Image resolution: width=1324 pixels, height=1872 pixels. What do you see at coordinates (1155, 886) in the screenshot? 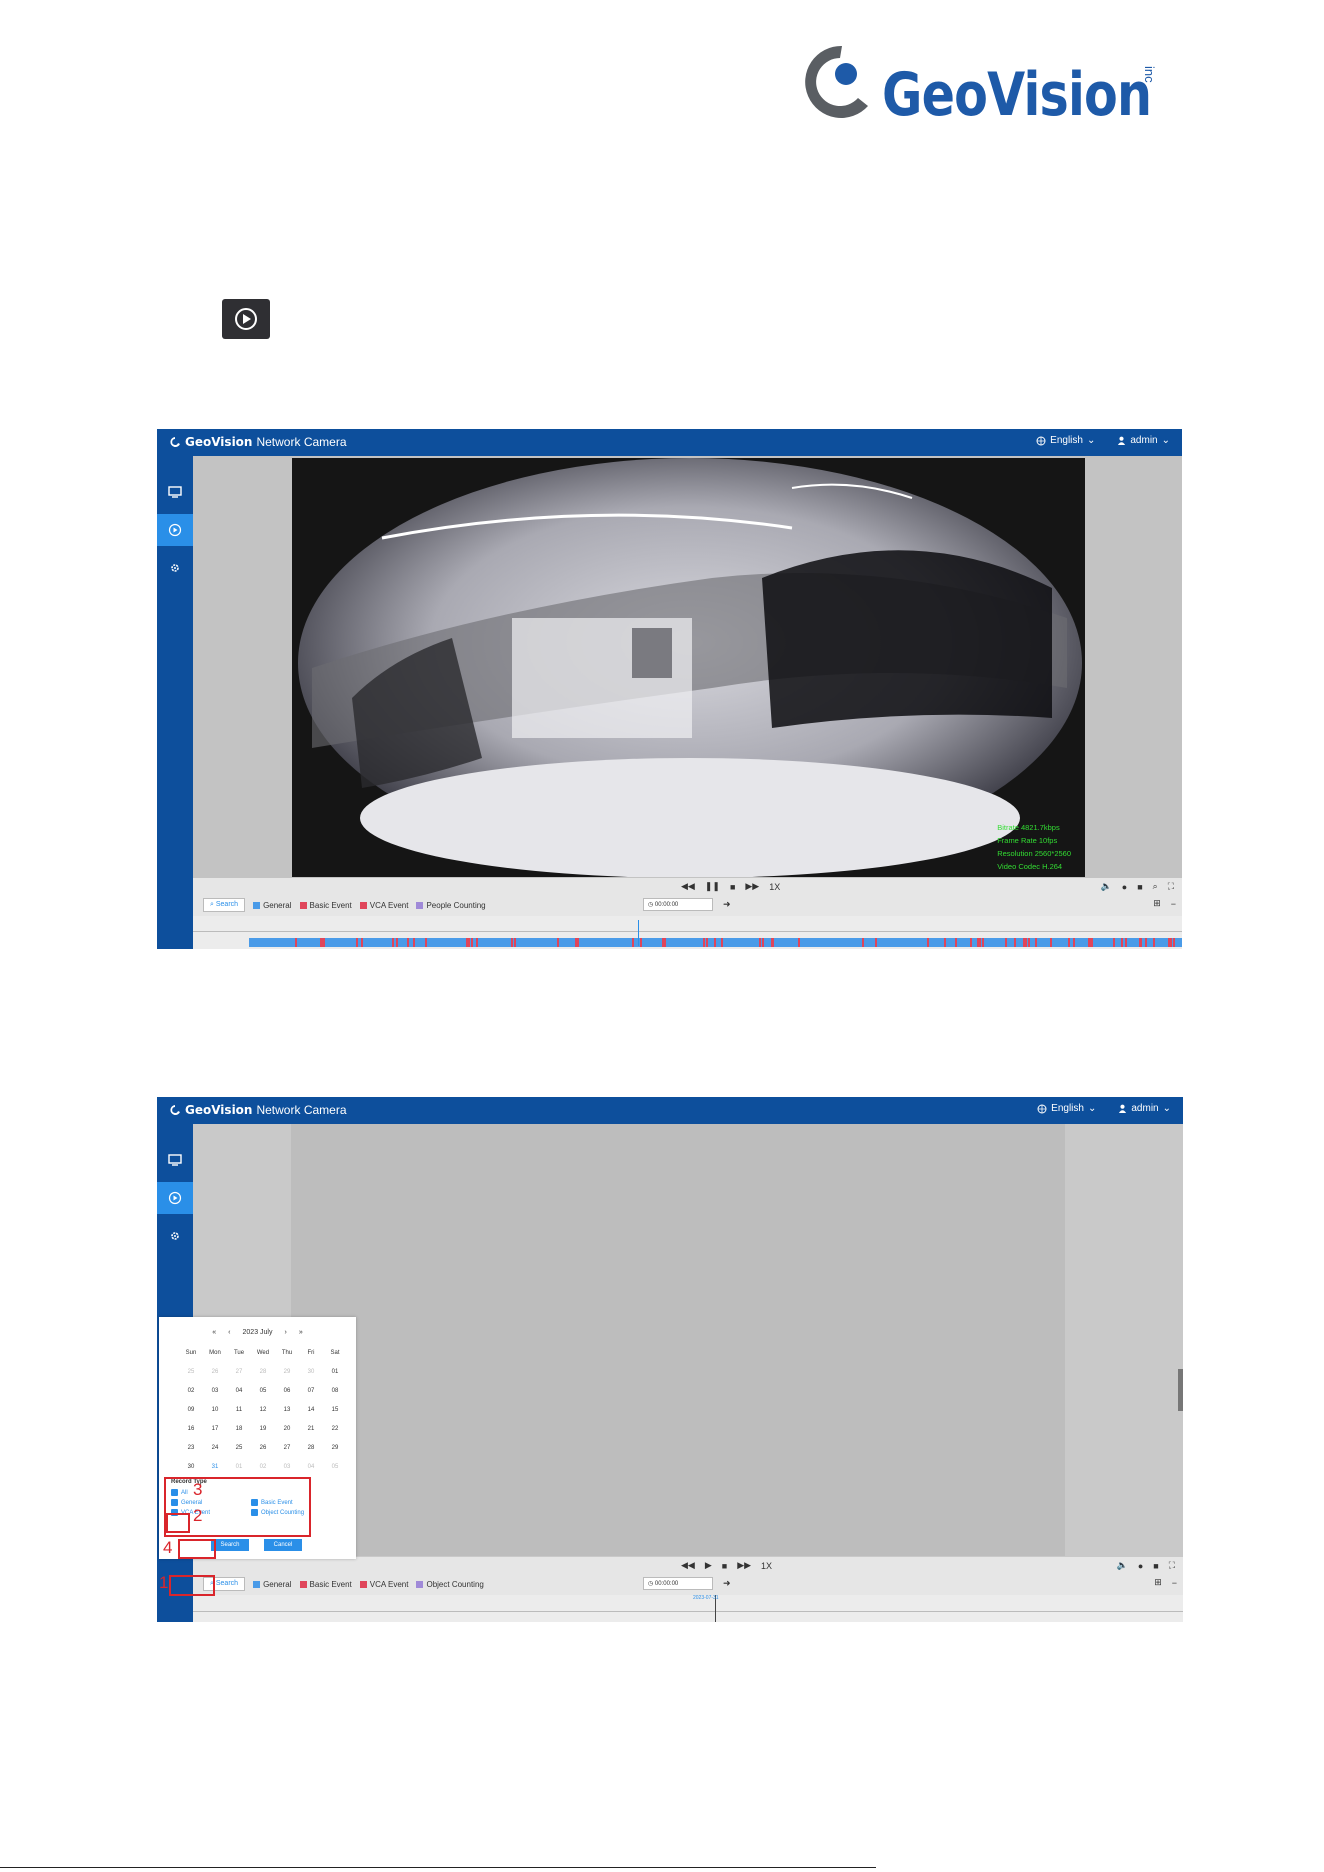
I see `zoom-icon: ⌕` at bounding box center [1155, 886].